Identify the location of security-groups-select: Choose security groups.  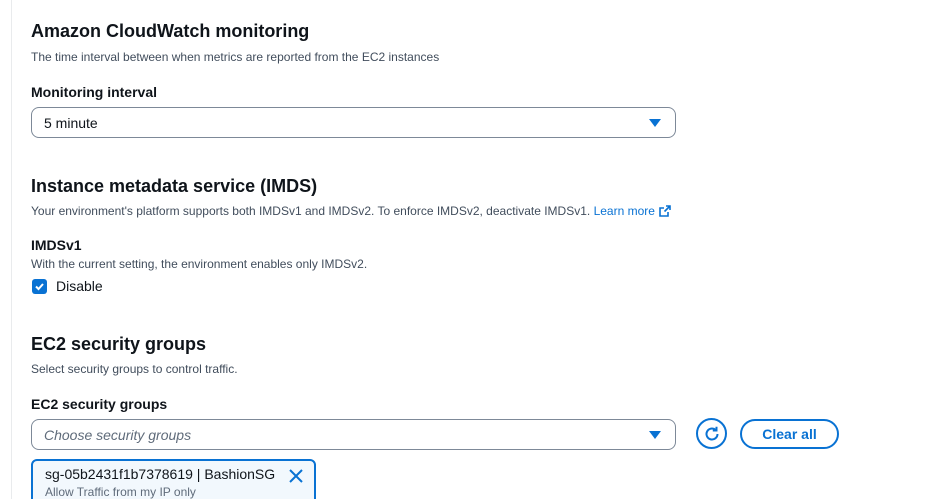
(353, 434).